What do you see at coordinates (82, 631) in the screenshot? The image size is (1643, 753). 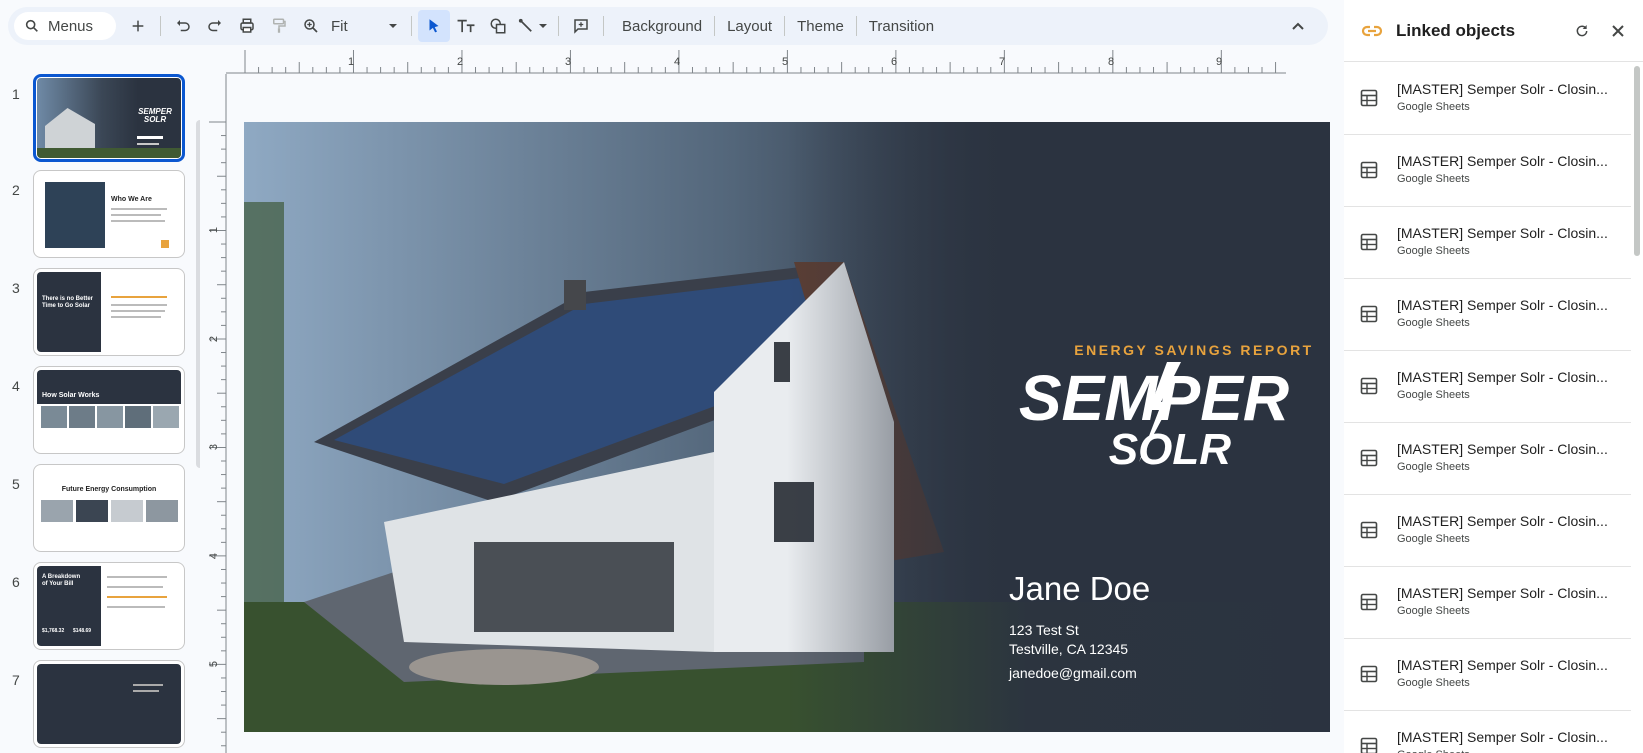 I see `thumbnail-amount: $148.69` at bounding box center [82, 631].